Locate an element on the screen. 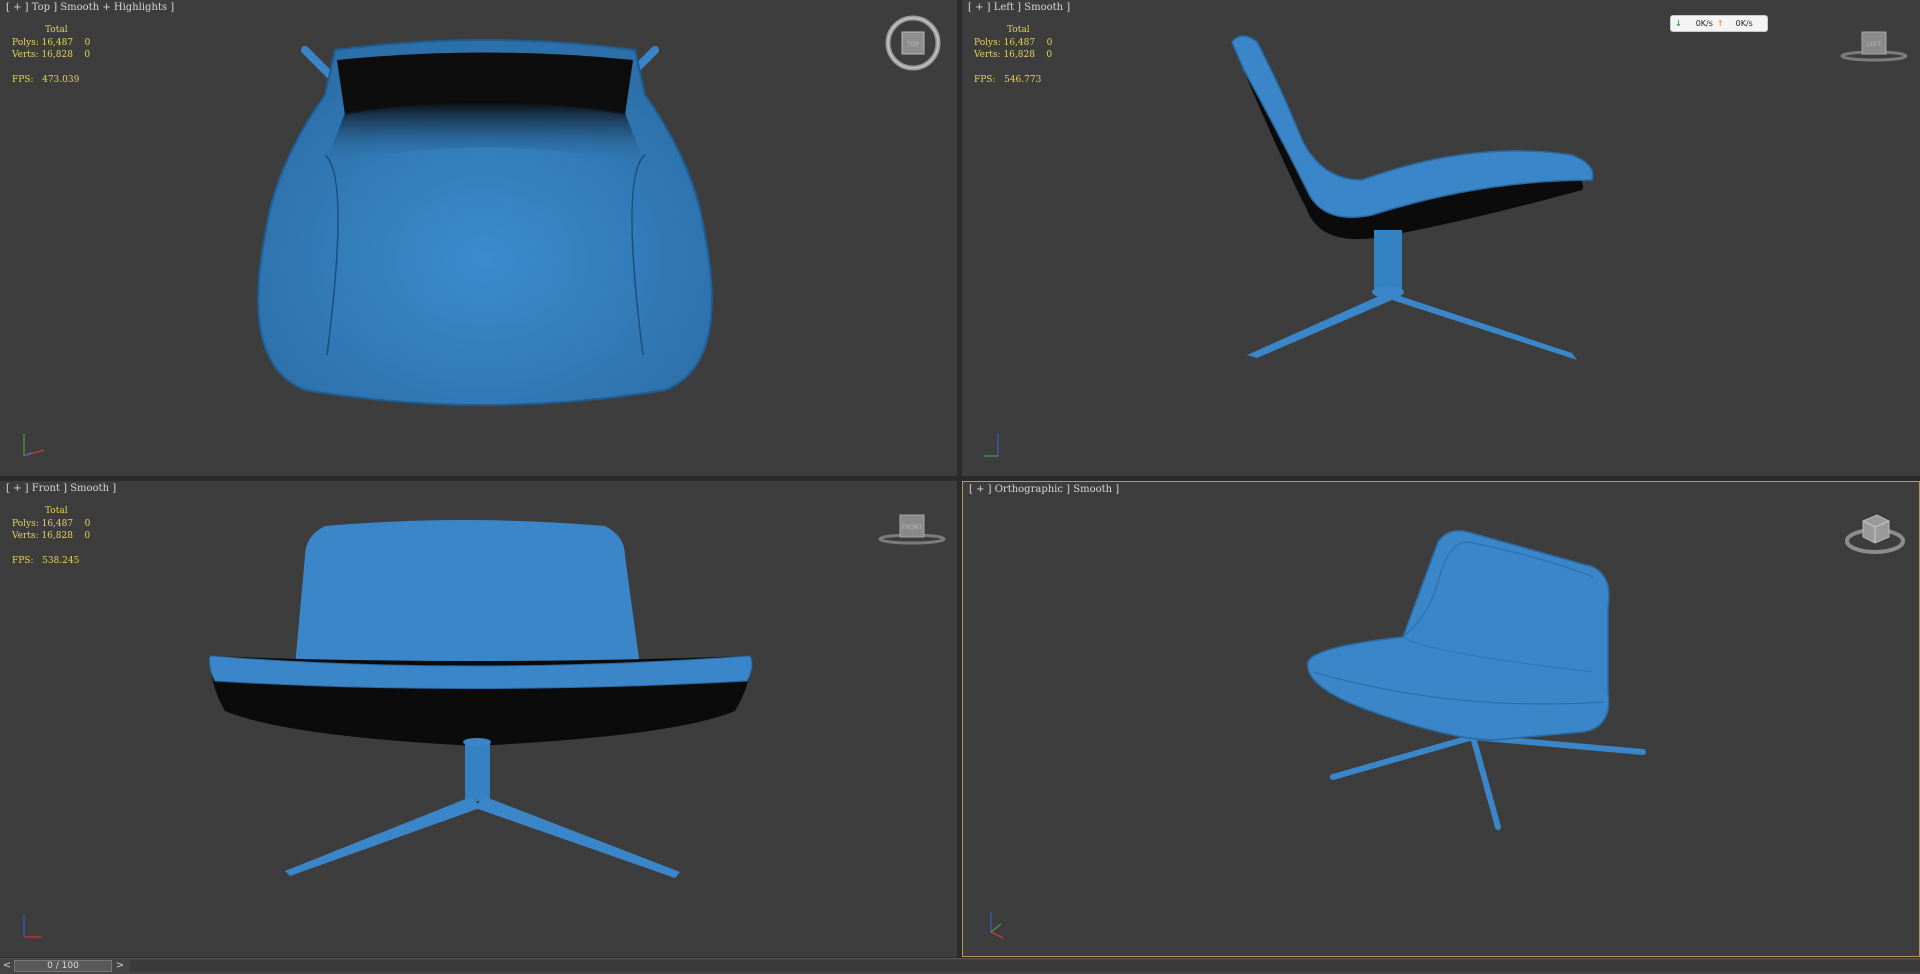 The image size is (1920, 974). next-frame-button: > is located at coordinates (120, 966).